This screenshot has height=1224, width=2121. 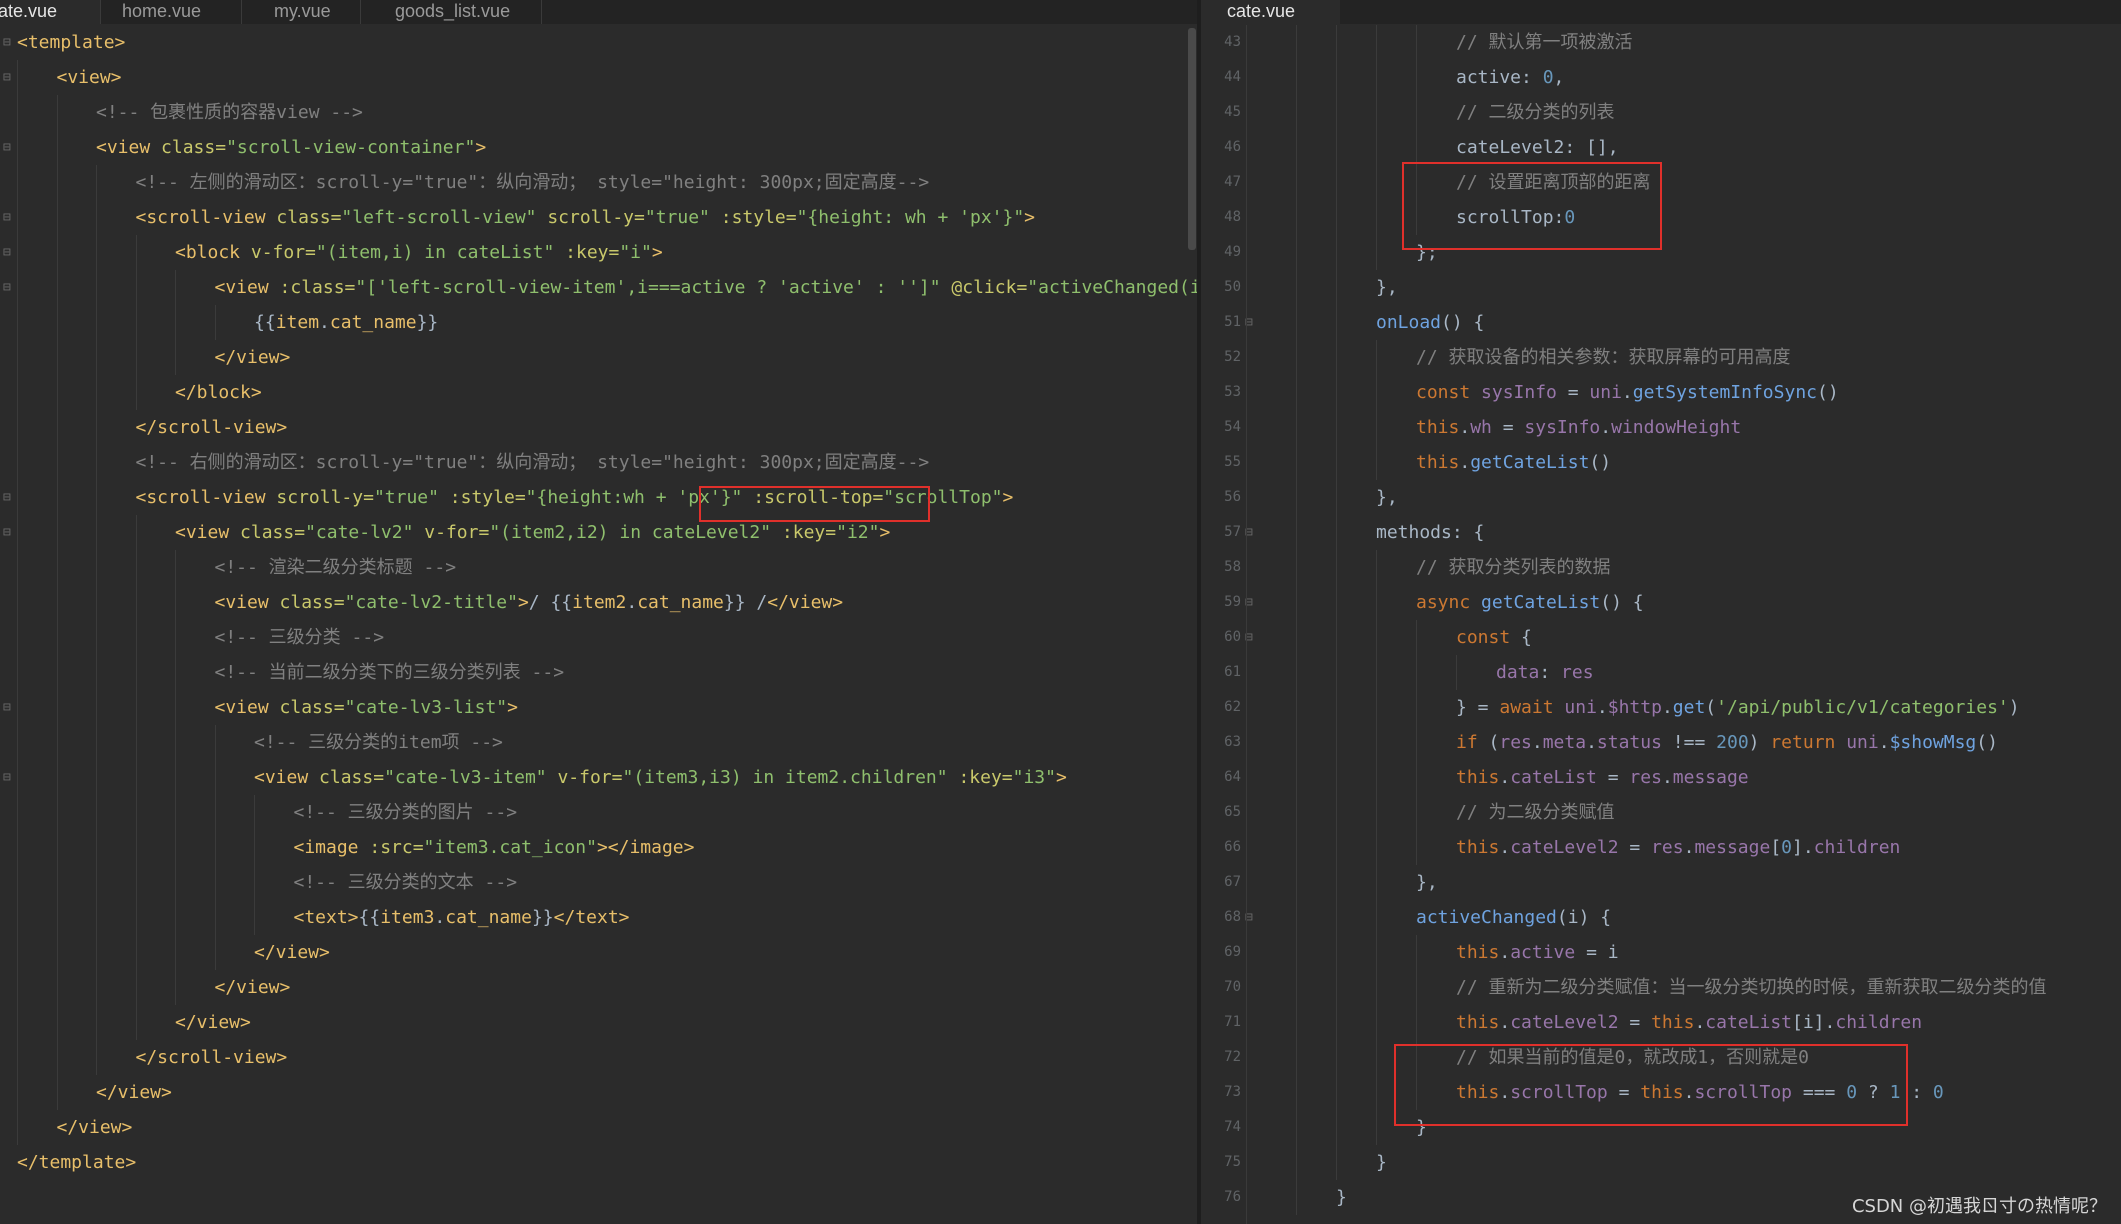 What do you see at coordinates (598, 882) in the screenshot?
I see `code-line: <!-- 三级分类的文本 -->` at bounding box center [598, 882].